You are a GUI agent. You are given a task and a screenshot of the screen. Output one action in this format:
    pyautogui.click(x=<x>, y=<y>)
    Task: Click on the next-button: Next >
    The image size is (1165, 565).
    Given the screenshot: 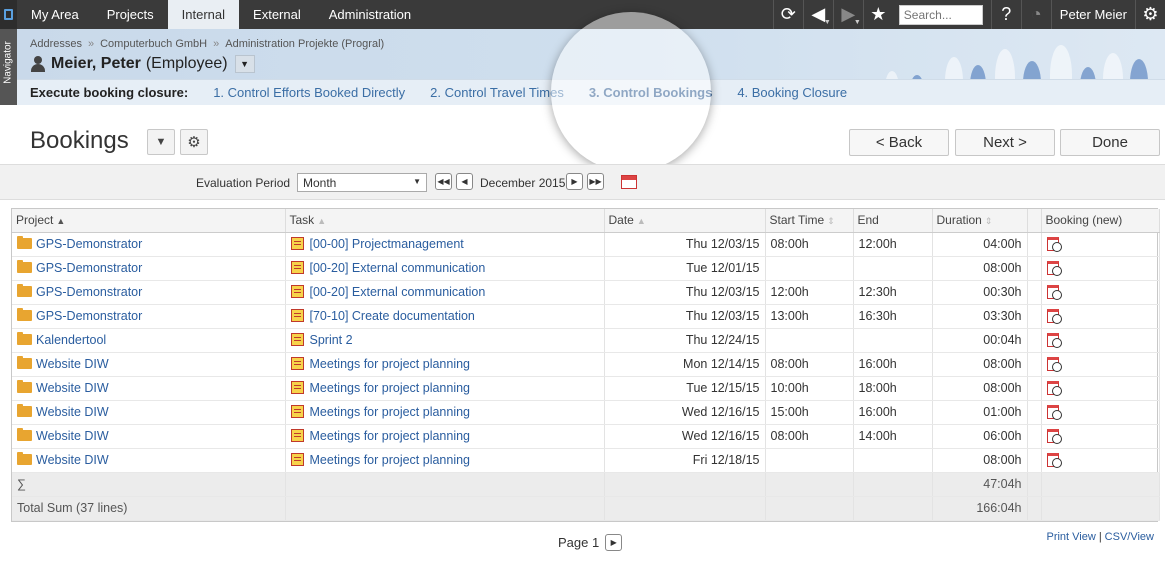 What is the action you would take?
    pyautogui.click(x=1005, y=142)
    